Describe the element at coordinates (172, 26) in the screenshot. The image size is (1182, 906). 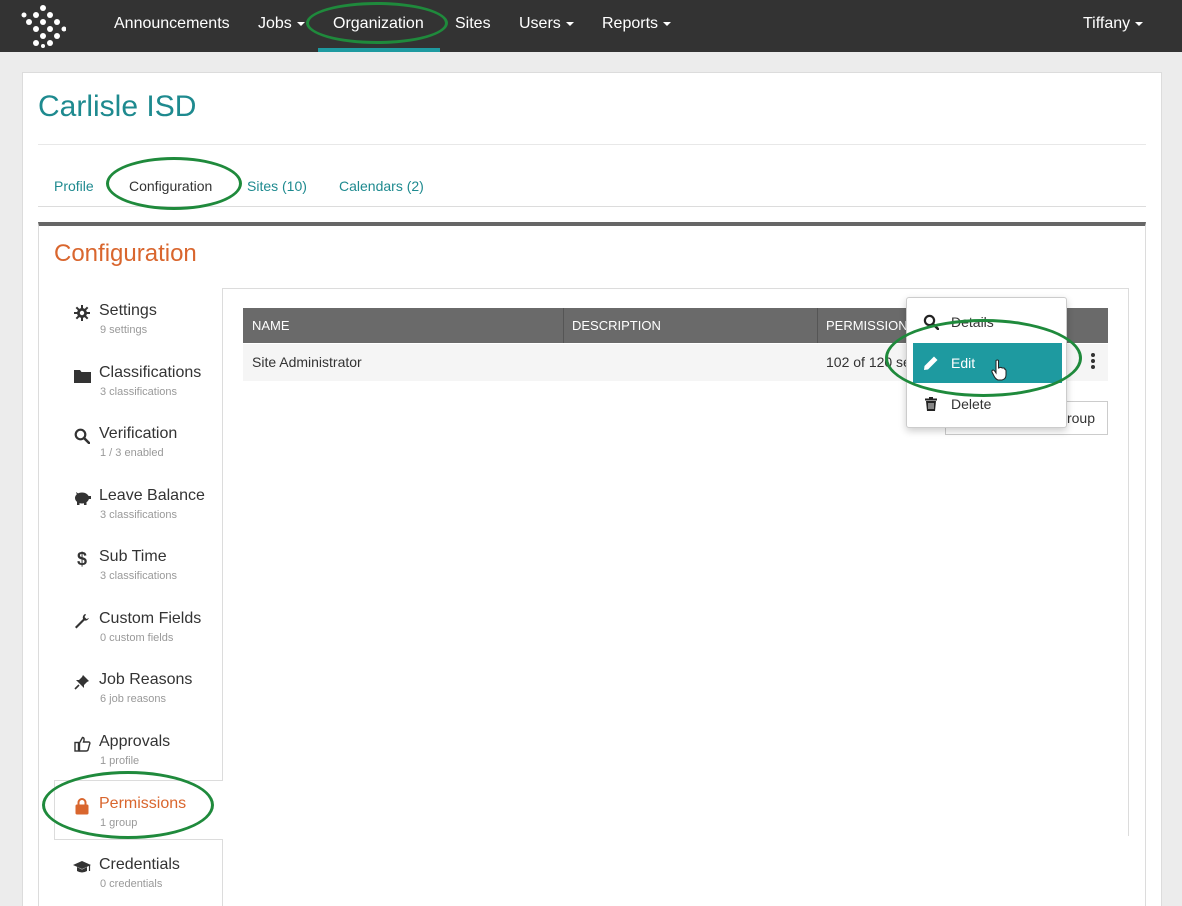
I see `nav-announcements: Announcements` at that location.